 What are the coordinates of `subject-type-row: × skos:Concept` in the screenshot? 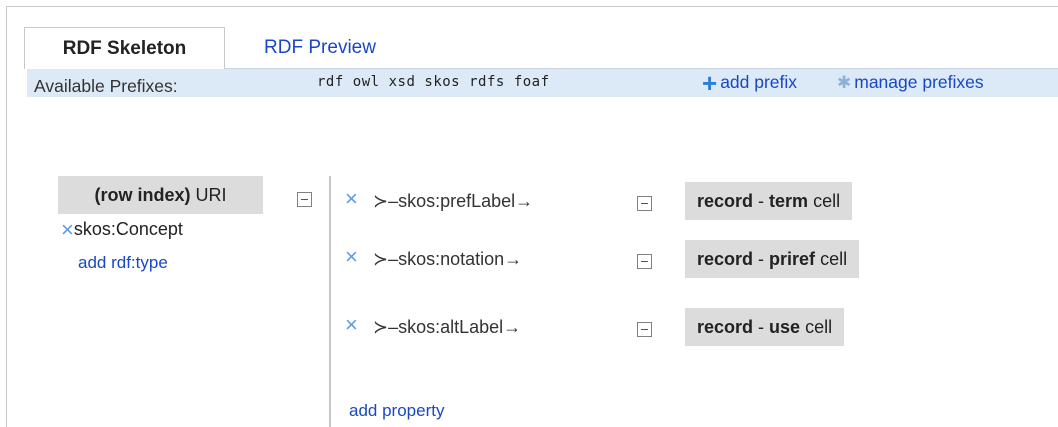 It's located at (122, 229).